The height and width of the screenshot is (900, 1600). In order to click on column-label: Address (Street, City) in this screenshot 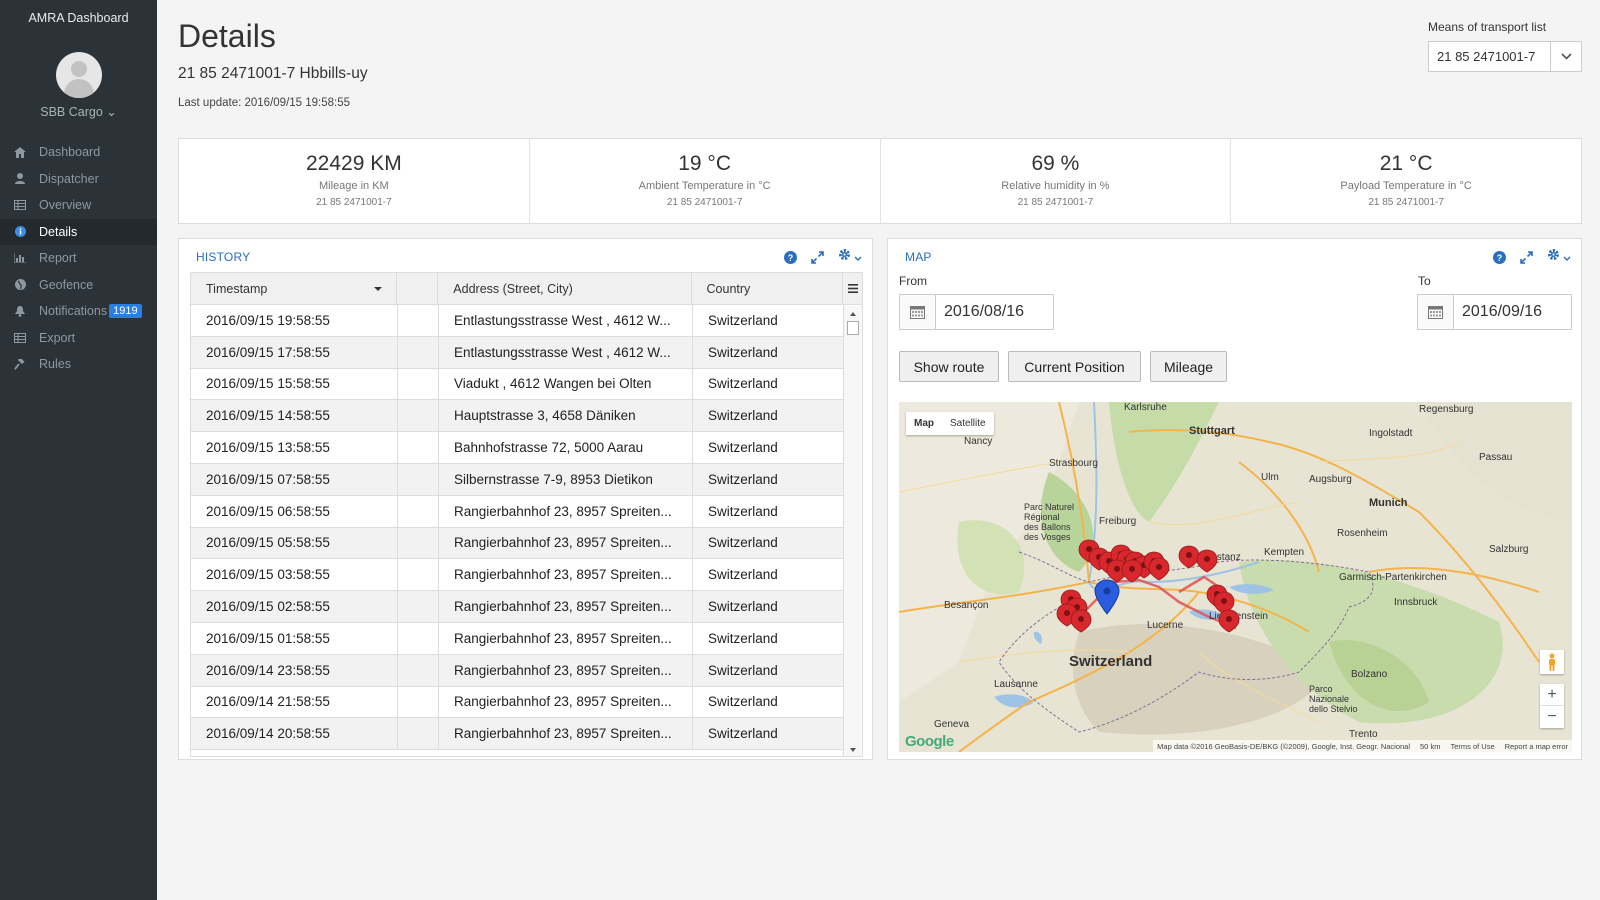, I will do `click(513, 288)`.